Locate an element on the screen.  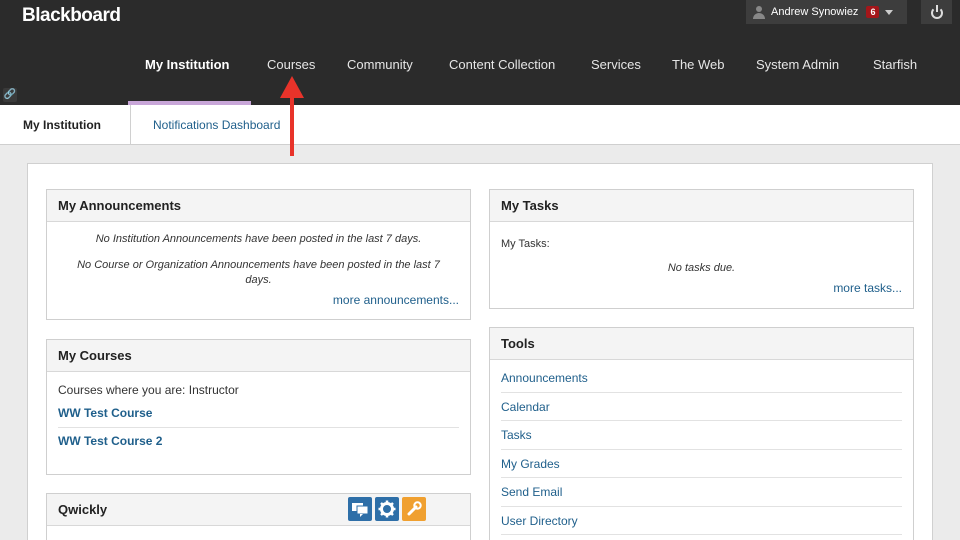
qwickly-module: Qwickly is located at coordinates (258, 516).